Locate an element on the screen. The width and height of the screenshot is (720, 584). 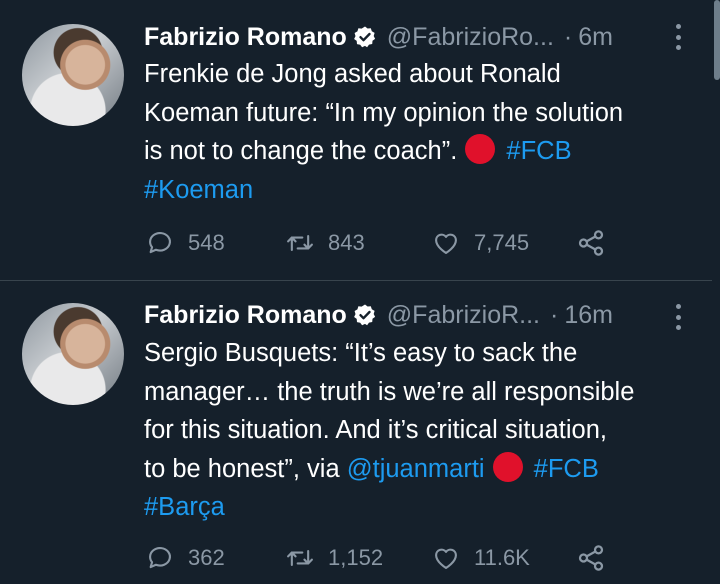
tweet-line-text: to be honest”, via is located at coordinates (245, 468).